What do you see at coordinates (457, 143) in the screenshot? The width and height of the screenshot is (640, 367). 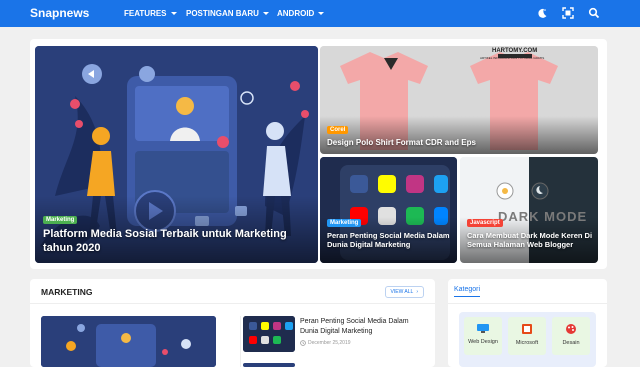 I see `featured-polo-title: Design Polo Shirt Format CDR and Eps` at bounding box center [457, 143].